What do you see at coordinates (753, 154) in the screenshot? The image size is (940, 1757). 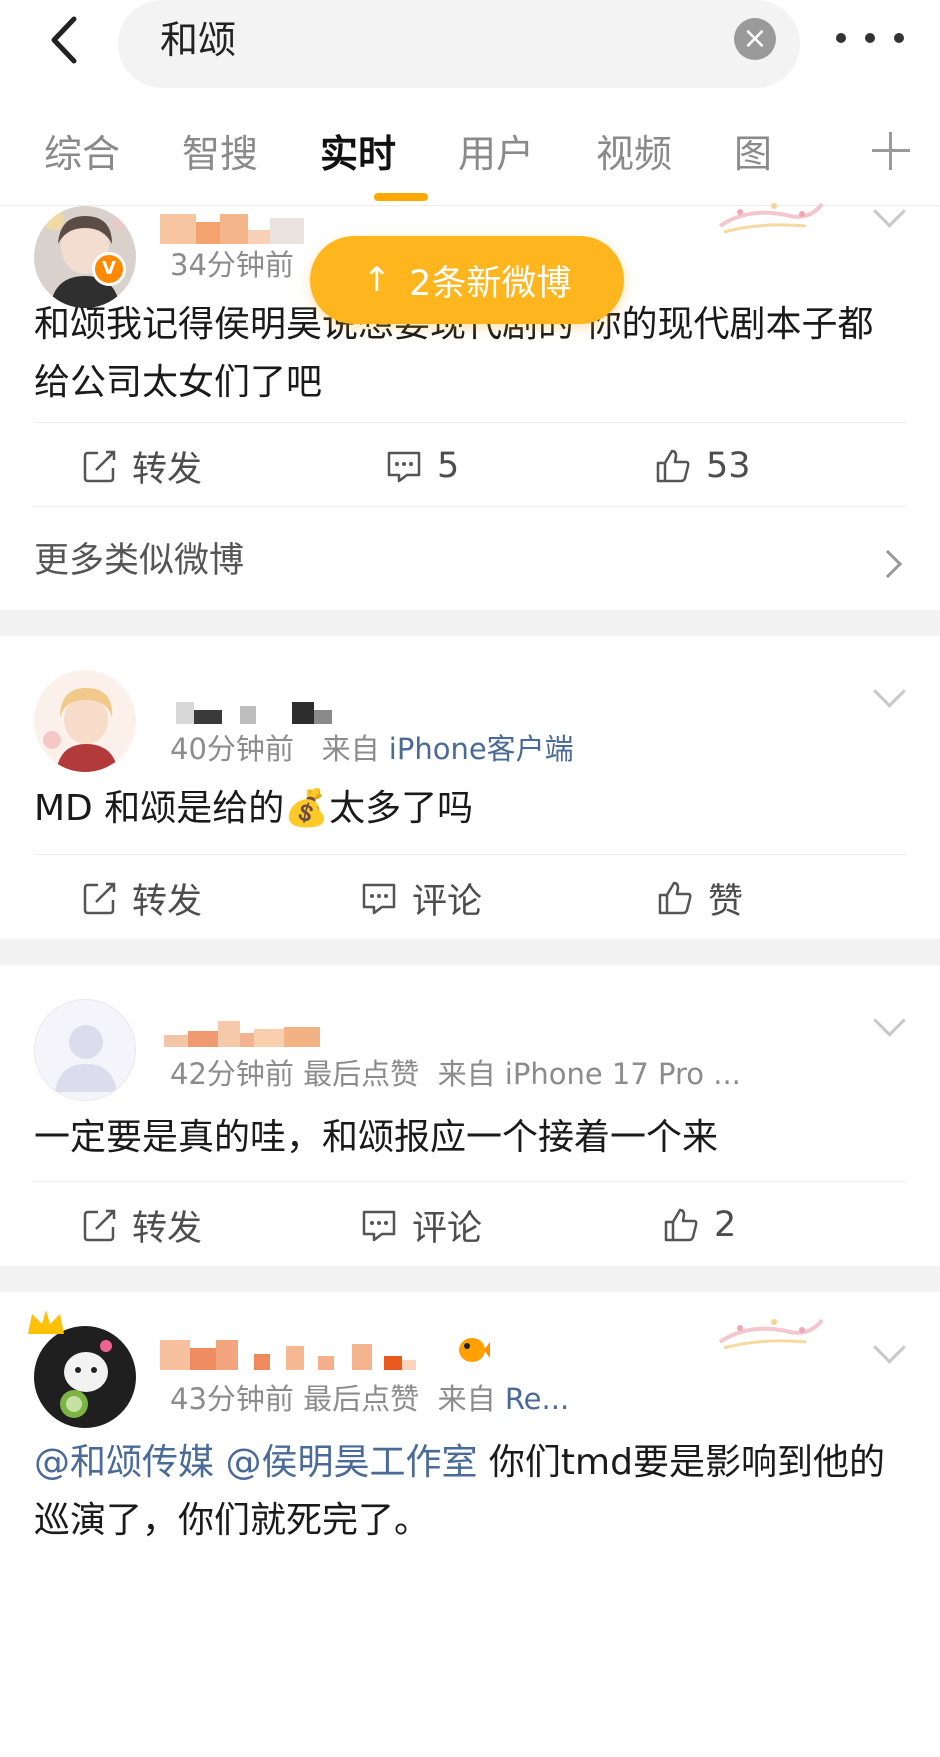 I see `tab-images: 图` at bounding box center [753, 154].